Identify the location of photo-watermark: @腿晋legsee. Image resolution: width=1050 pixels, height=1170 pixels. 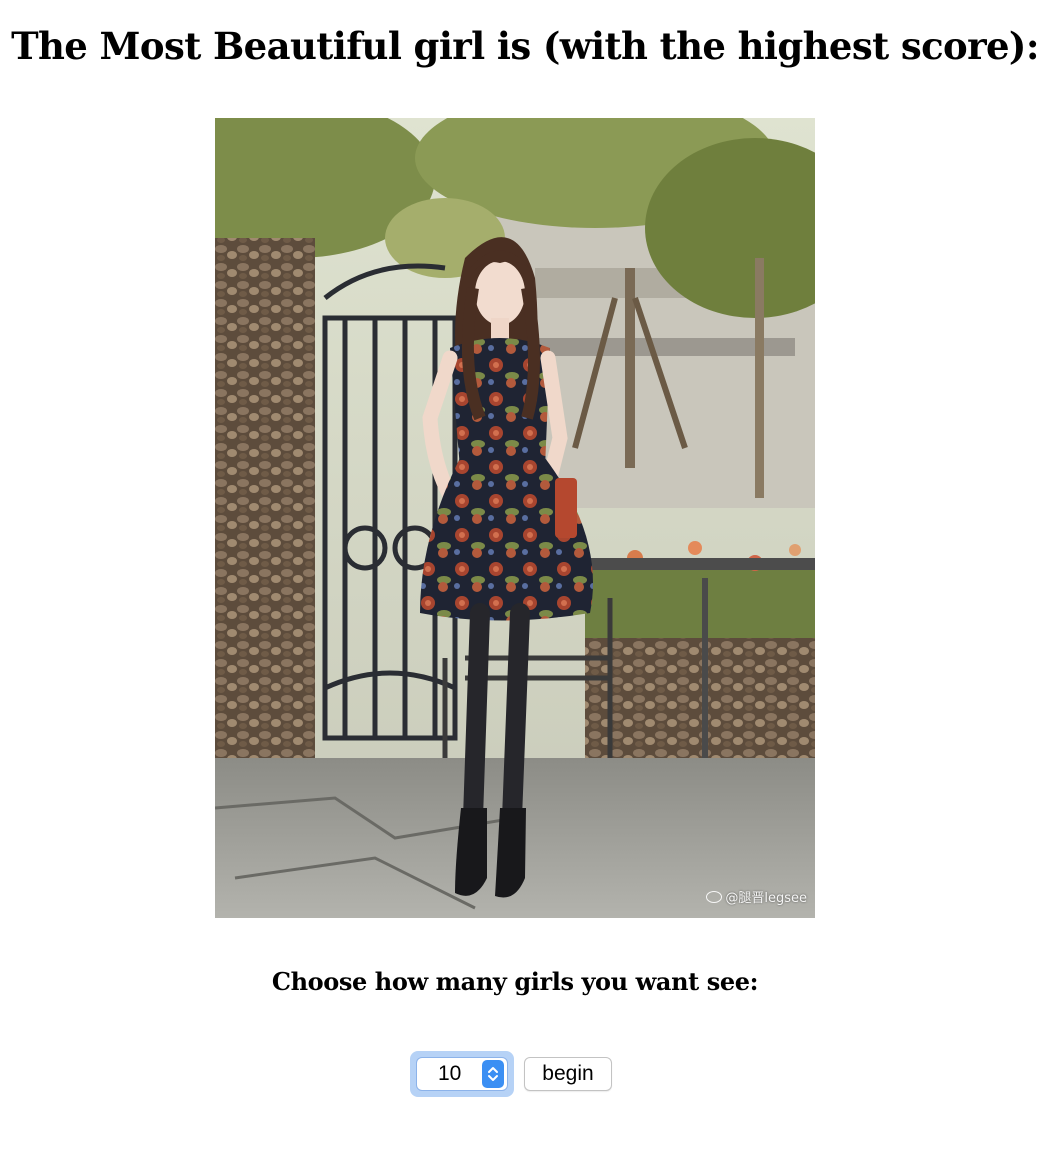
(756, 896).